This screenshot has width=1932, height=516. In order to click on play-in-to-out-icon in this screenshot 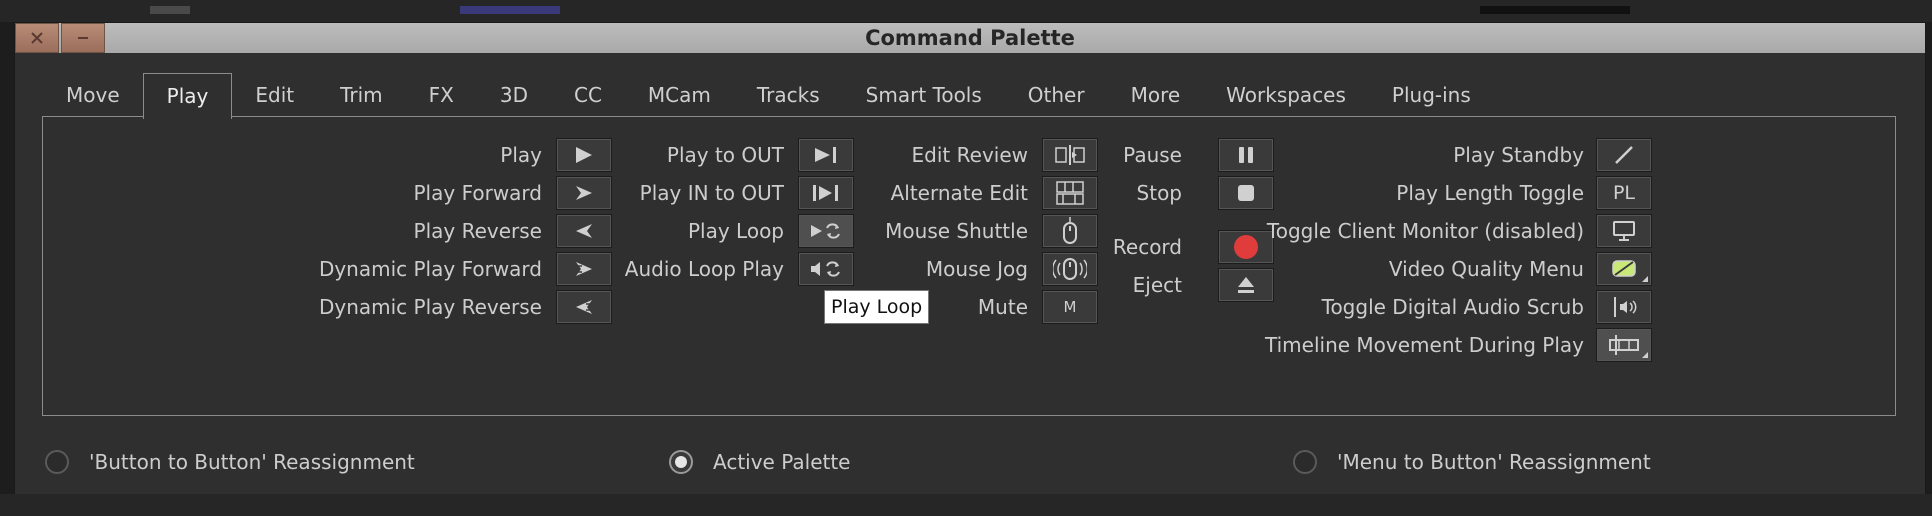, I will do `click(826, 193)`.